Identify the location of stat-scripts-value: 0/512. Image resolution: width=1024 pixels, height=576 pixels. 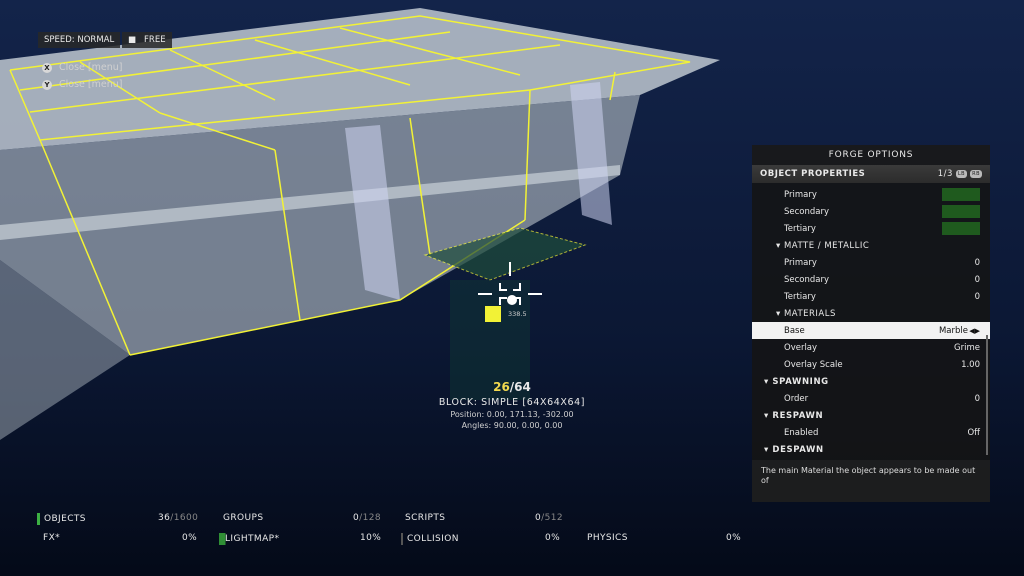
(549, 518).